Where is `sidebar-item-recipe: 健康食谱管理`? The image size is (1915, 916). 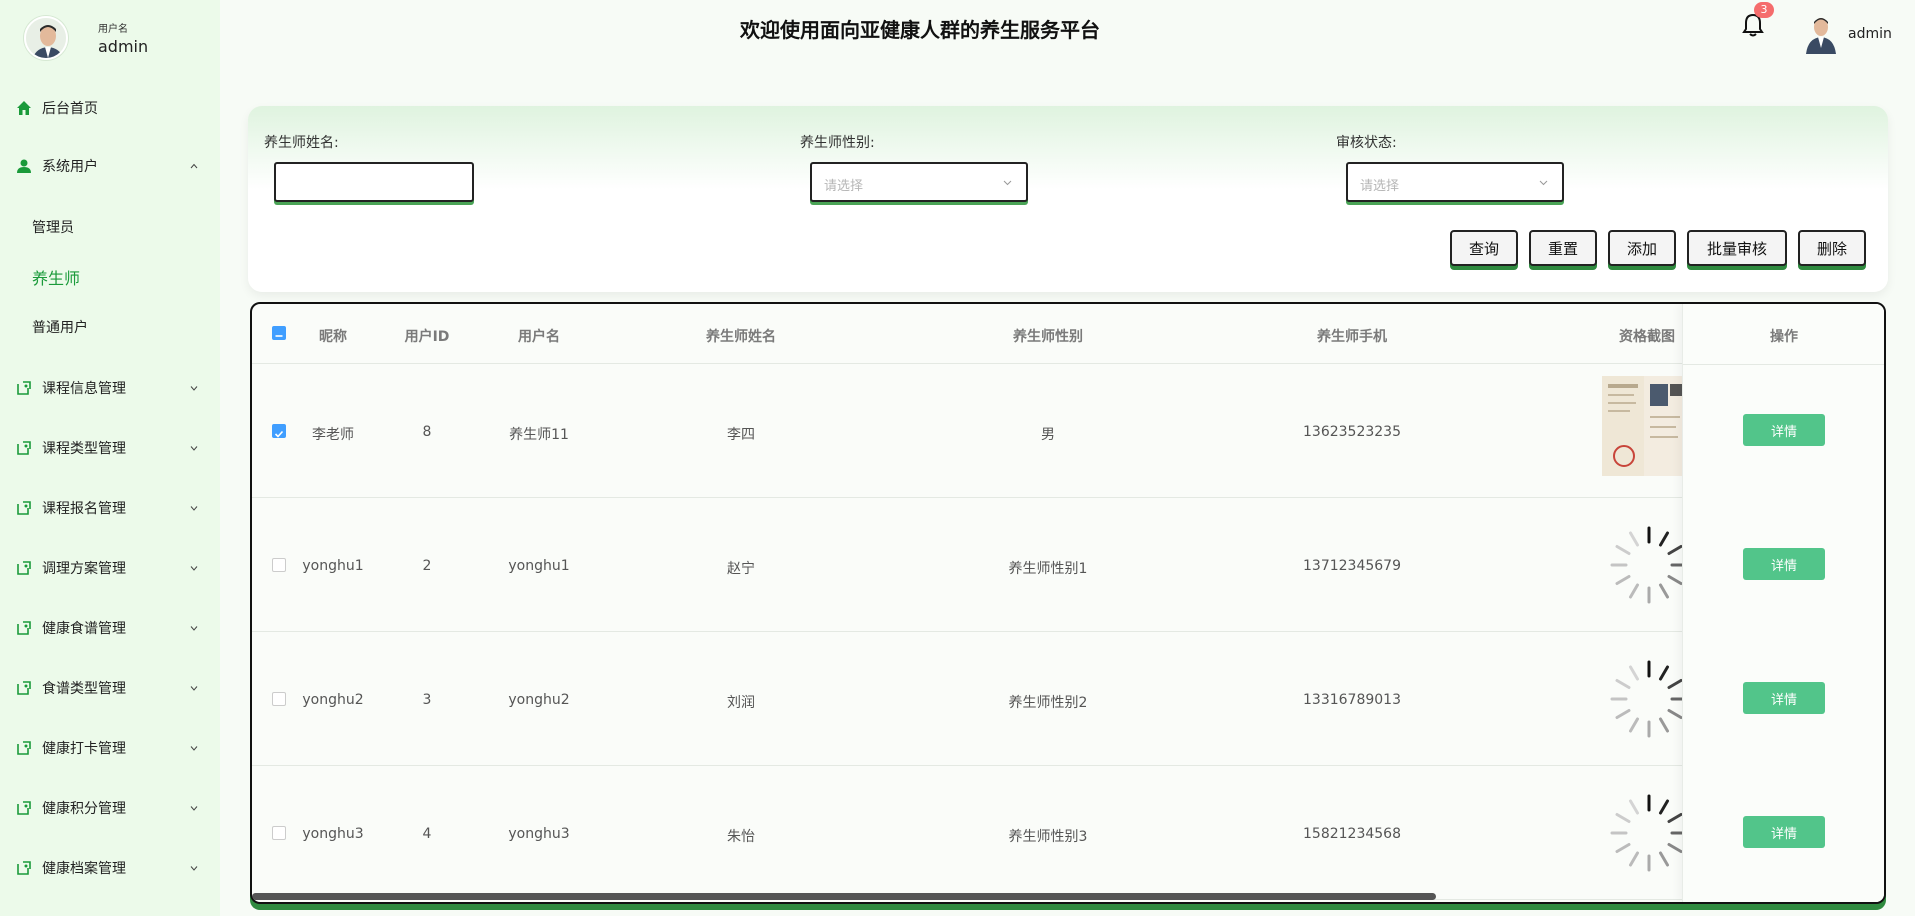 sidebar-item-recipe: 健康食谱管理 is located at coordinates (110, 628).